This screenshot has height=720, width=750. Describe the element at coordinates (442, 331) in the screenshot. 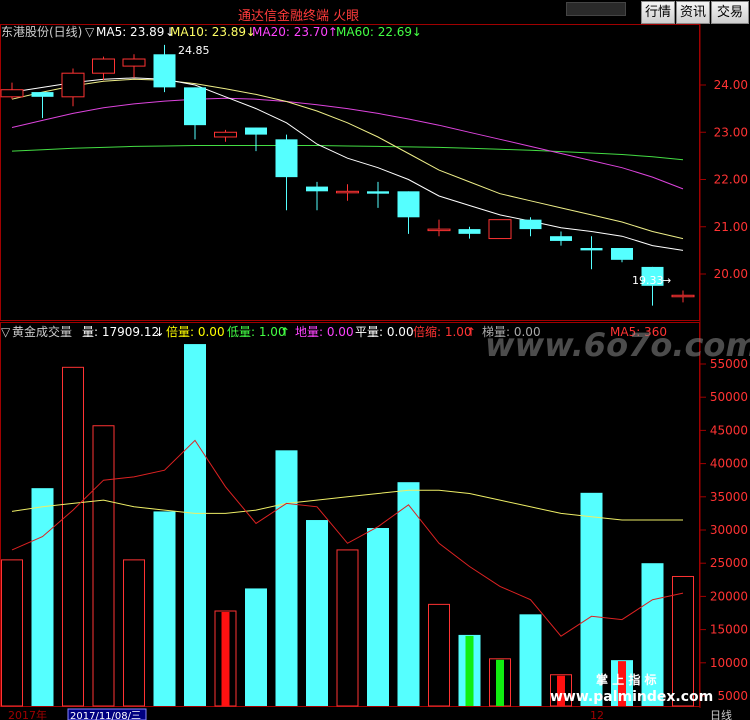

I see `volume-indicator-label: 倍缩: 1.00` at that location.